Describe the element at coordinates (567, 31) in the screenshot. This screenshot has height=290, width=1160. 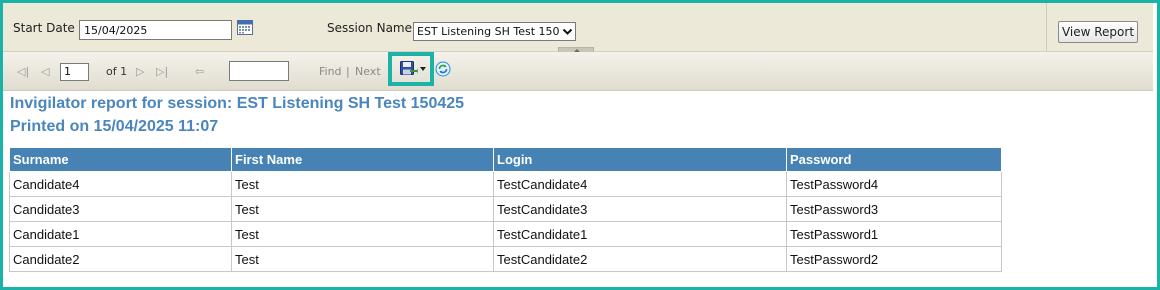
I see `chevron-down-icon` at that location.